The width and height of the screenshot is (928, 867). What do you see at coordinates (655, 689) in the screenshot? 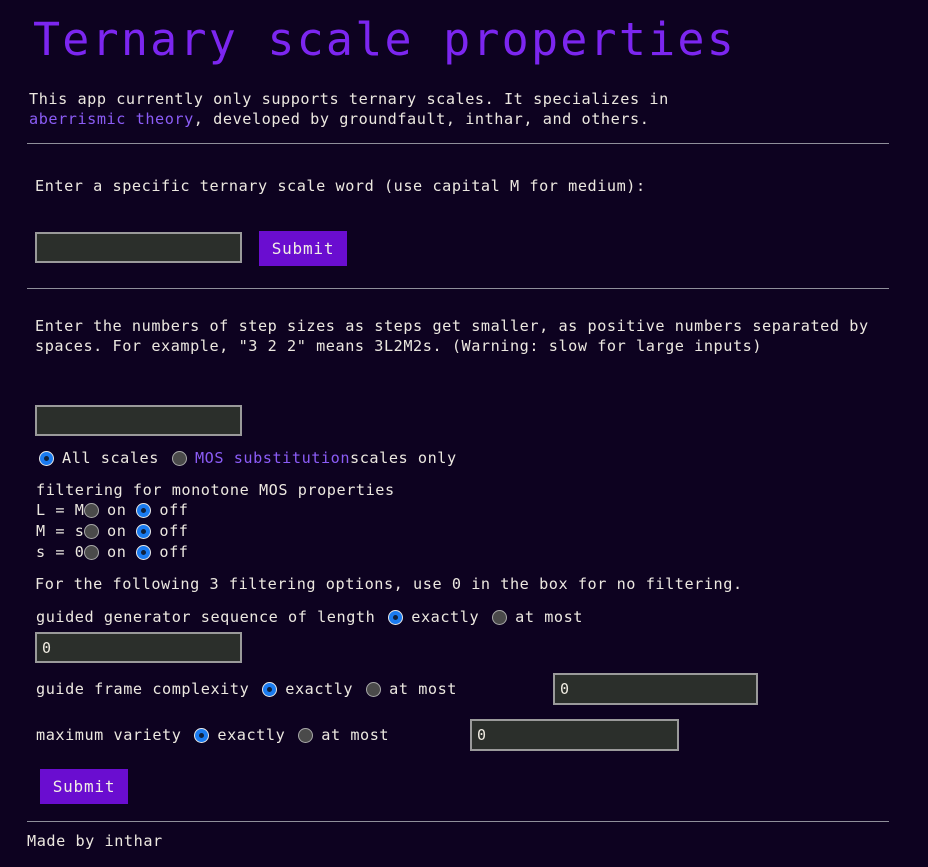
I see `gfc-input` at bounding box center [655, 689].